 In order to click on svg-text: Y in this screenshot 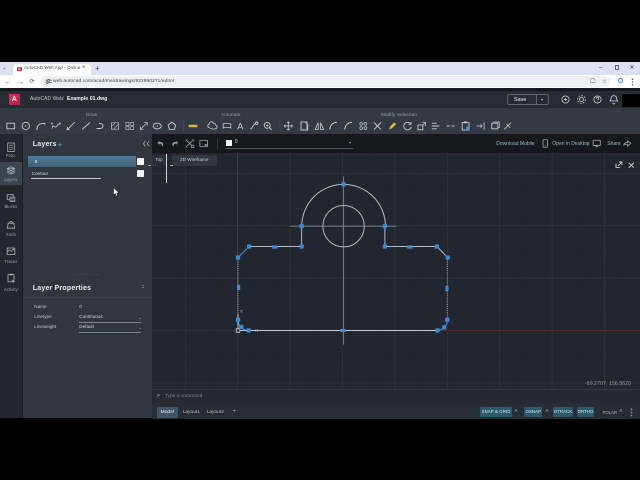, I will do `click(242, 311)`.